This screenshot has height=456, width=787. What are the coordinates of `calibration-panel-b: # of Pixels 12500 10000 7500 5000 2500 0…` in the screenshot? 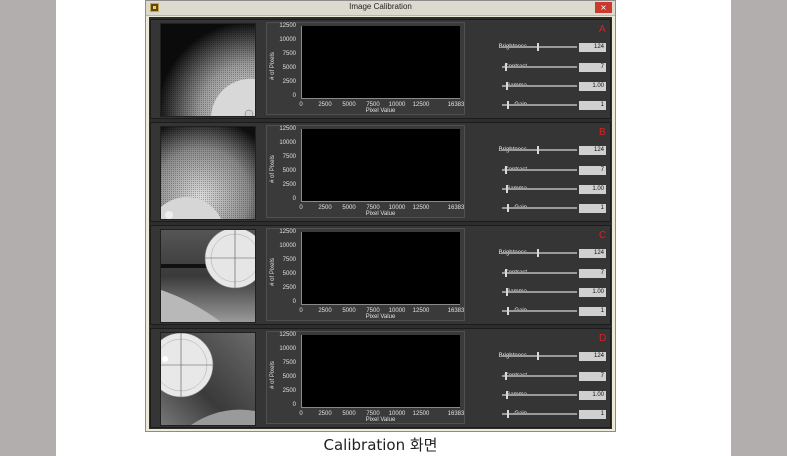 It's located at (380, 172).